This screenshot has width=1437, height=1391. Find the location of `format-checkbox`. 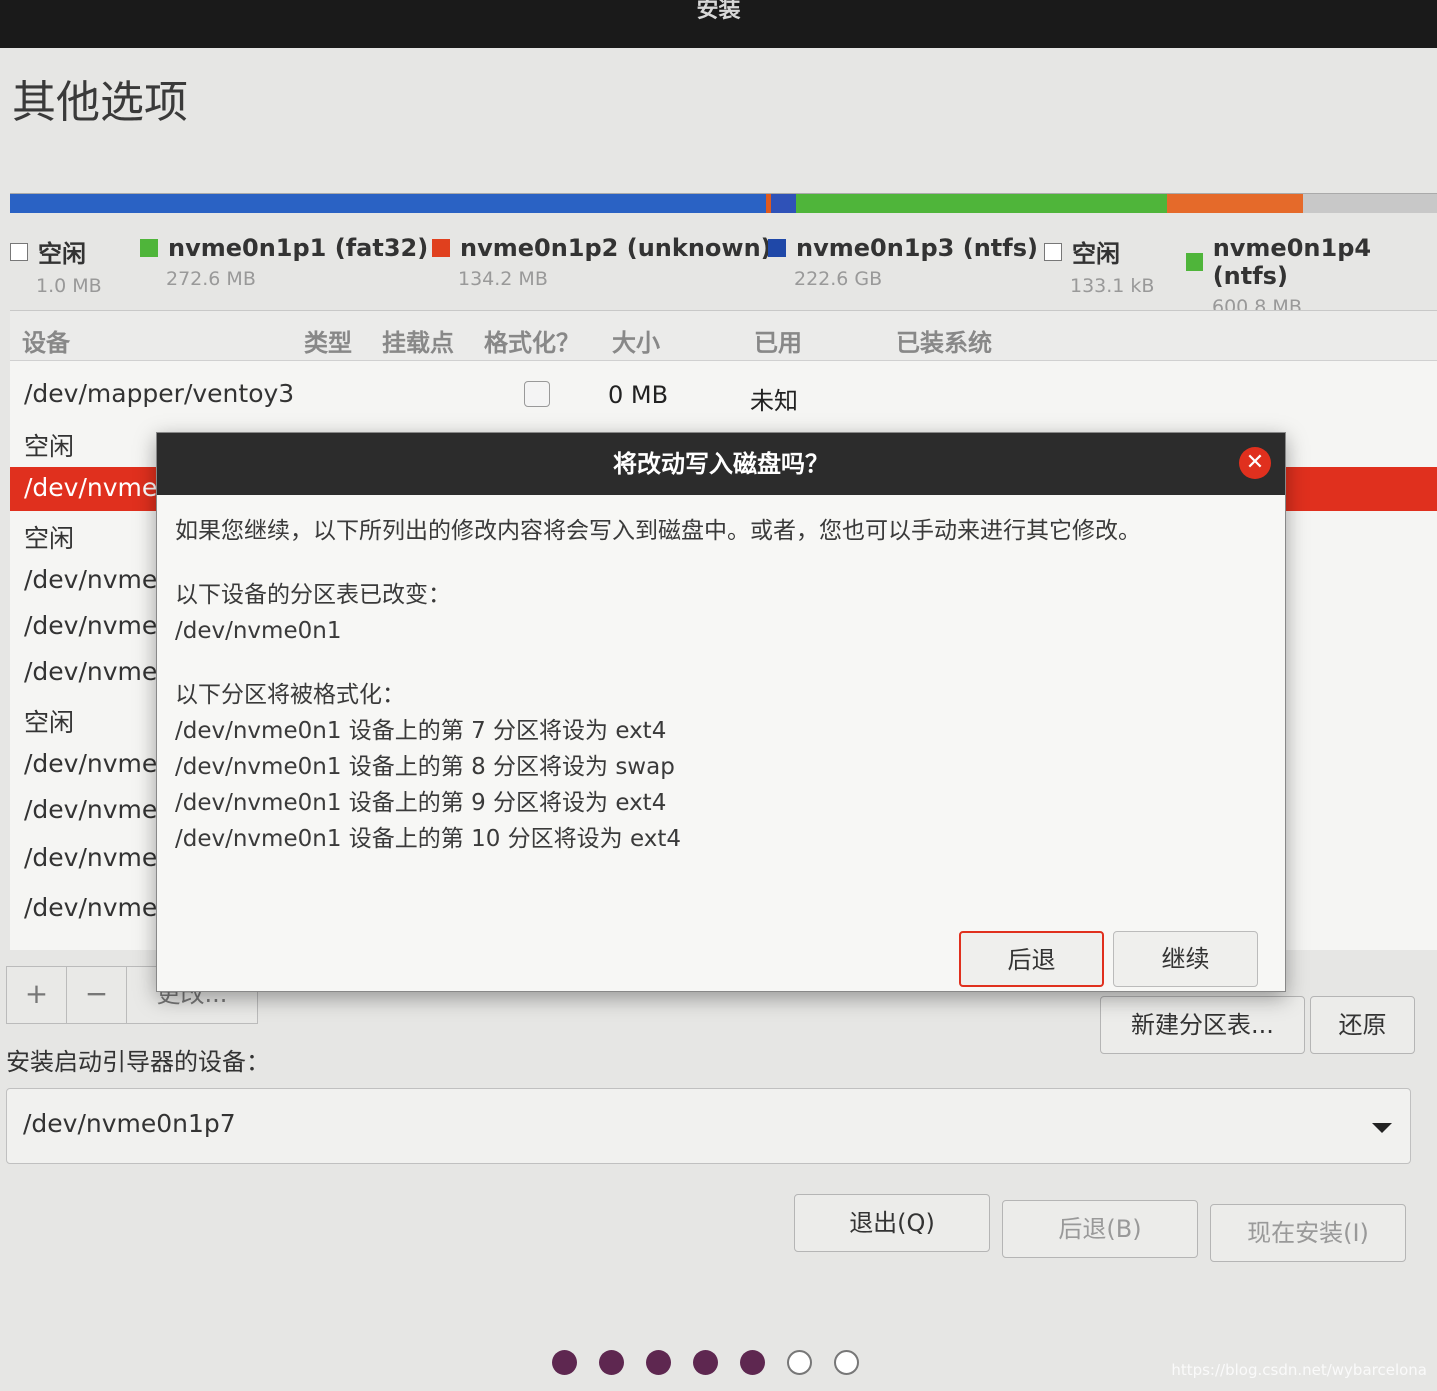

format-checkbox is located at coordinates (537, 394).